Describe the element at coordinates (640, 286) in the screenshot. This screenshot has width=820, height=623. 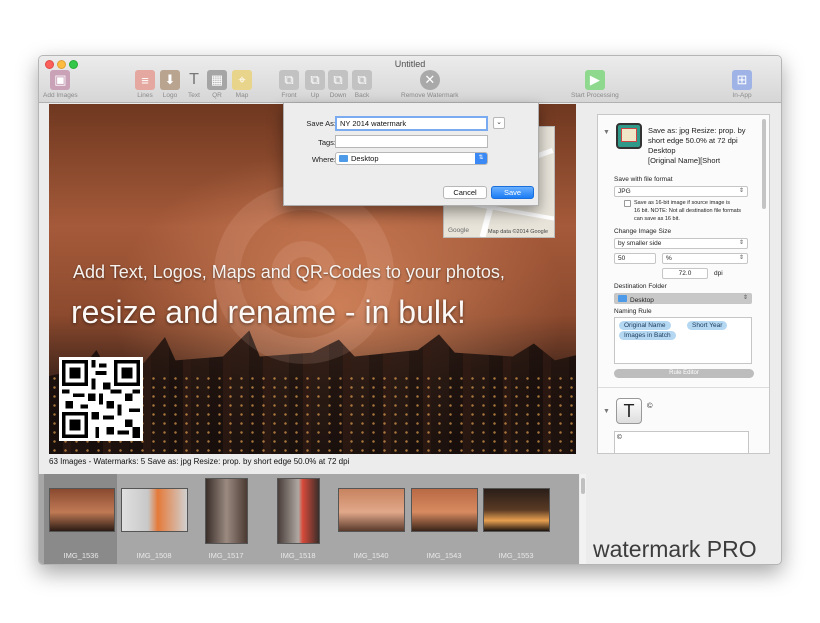
I see `destination-label: Destination Folder` at that location.